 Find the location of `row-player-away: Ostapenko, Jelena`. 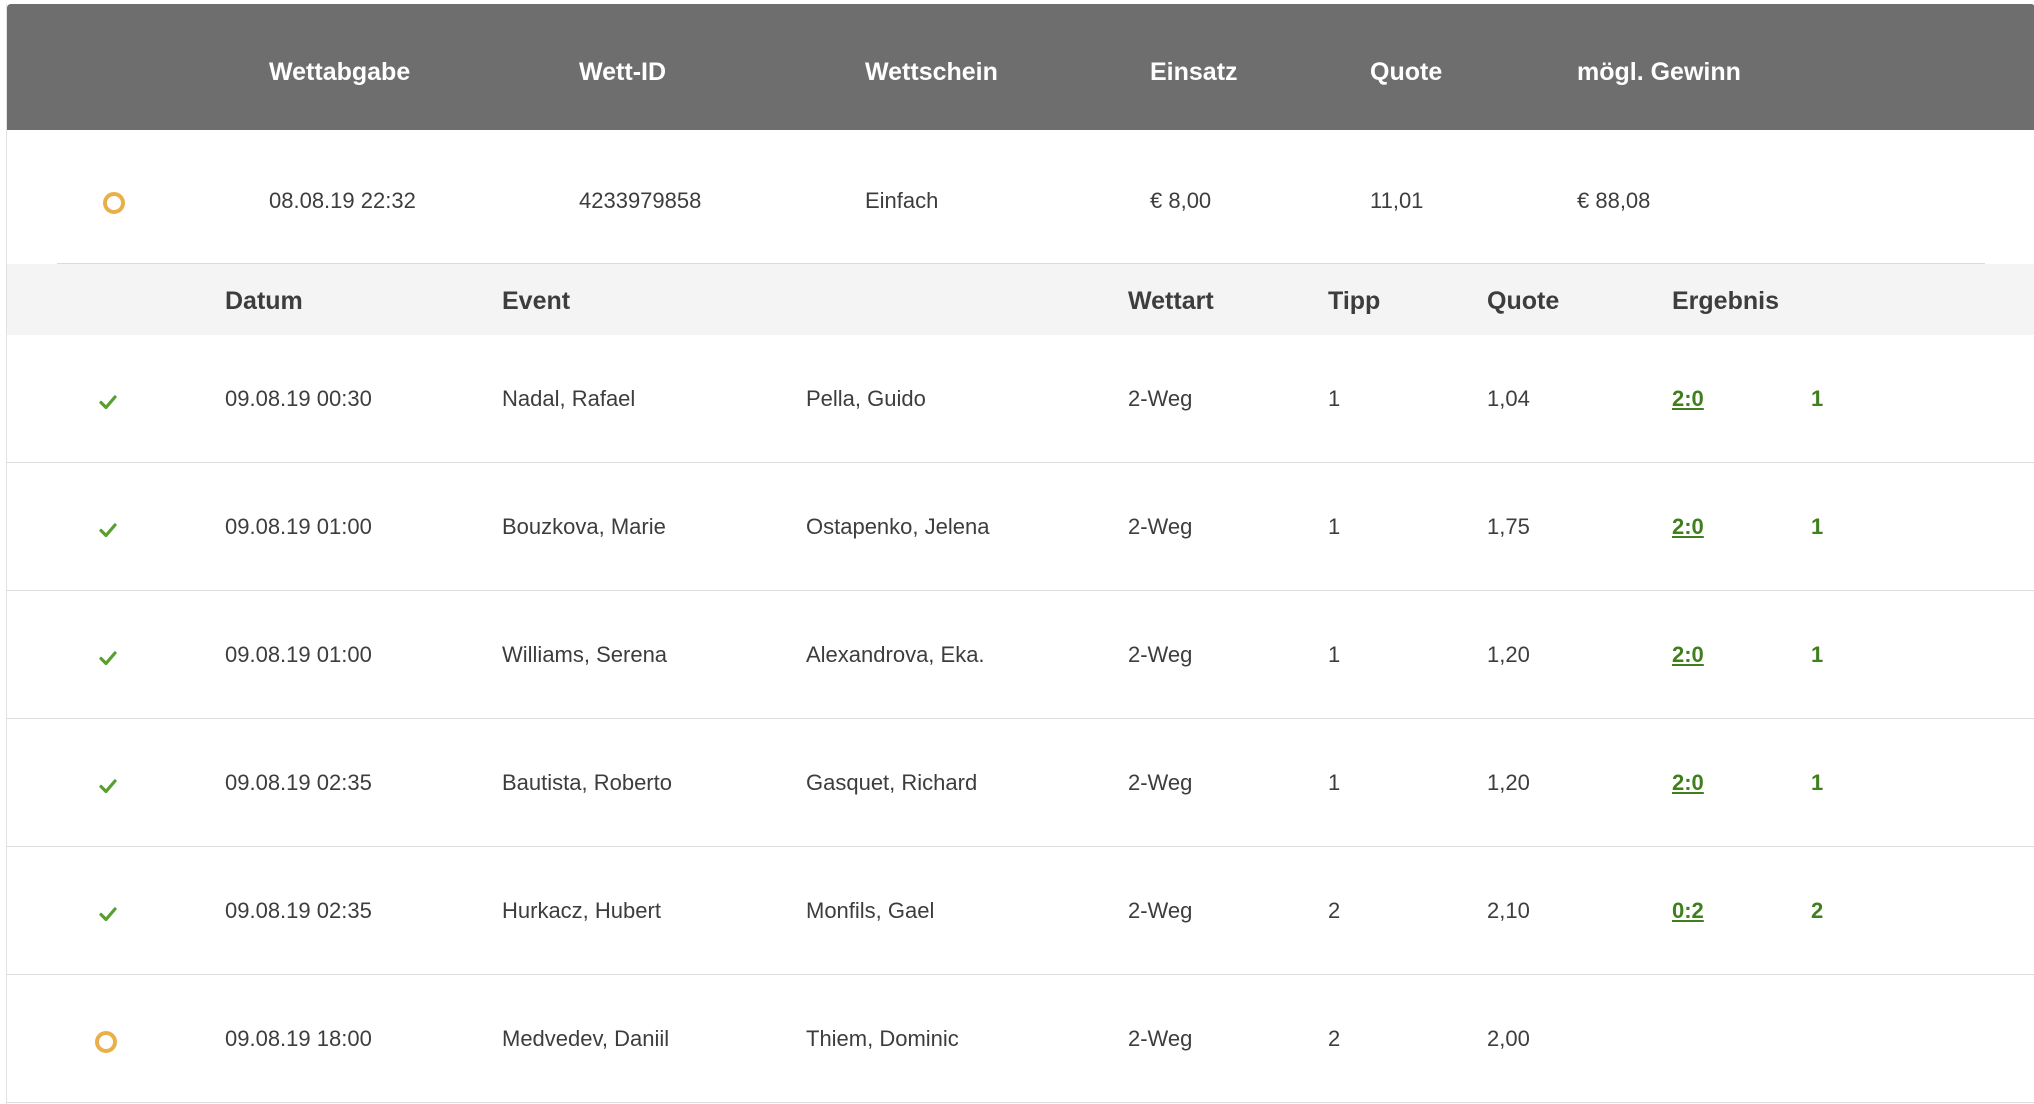

row-player-away: Ostapenko, Jelena is located at coordinates (898, 526).